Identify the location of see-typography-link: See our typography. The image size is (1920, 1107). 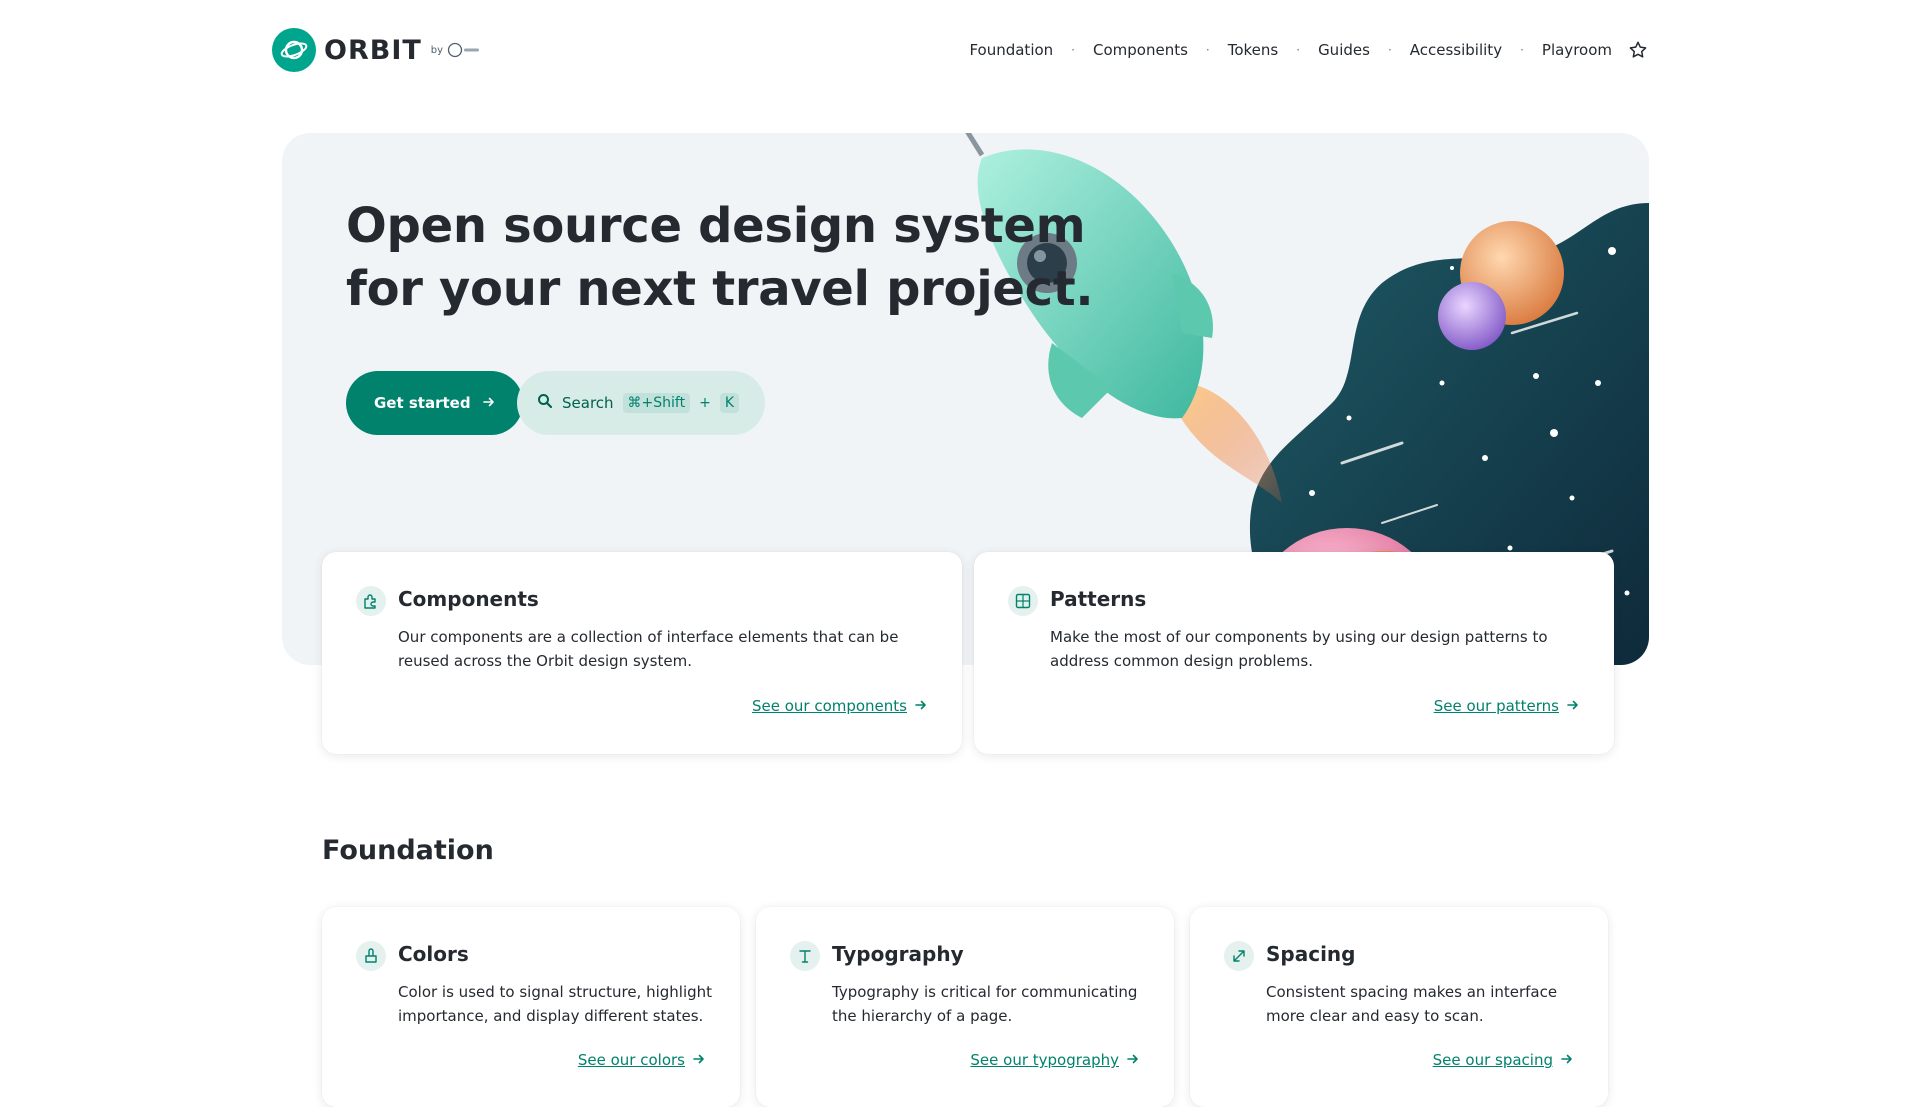
(1054, 1060).